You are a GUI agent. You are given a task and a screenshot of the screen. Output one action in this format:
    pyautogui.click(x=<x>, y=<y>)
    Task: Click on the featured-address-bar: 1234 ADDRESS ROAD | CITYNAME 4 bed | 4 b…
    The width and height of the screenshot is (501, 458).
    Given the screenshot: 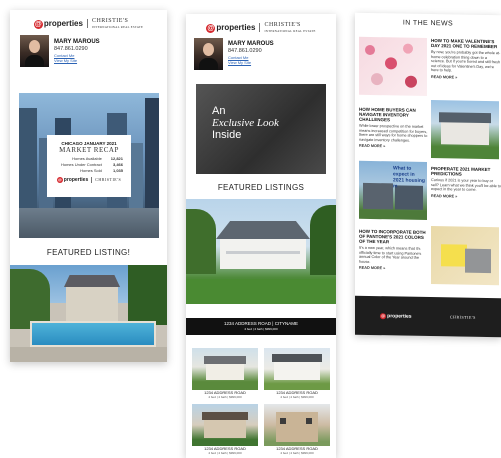 What is the action you would take?
    pyautogui.click(x=261, y=326)
    